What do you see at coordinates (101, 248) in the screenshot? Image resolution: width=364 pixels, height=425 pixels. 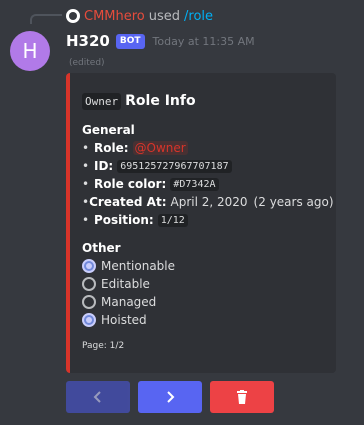 I see `other-heading: Other` at bounding box center [101, 248].